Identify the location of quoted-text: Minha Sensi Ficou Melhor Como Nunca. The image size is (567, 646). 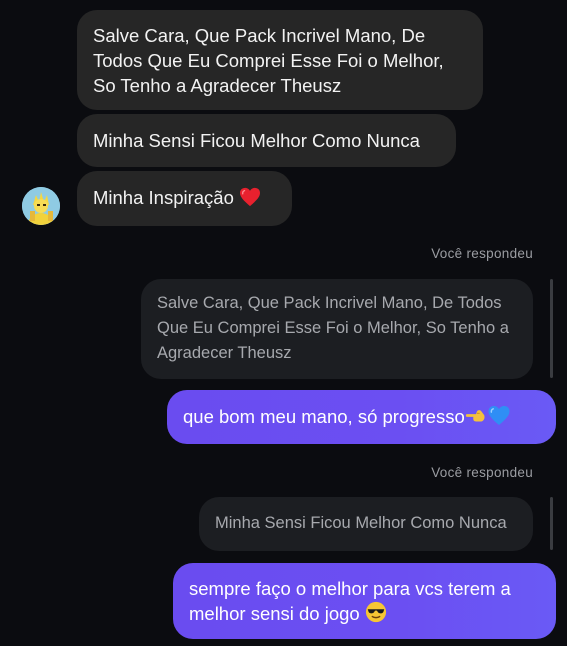
(361, 523).